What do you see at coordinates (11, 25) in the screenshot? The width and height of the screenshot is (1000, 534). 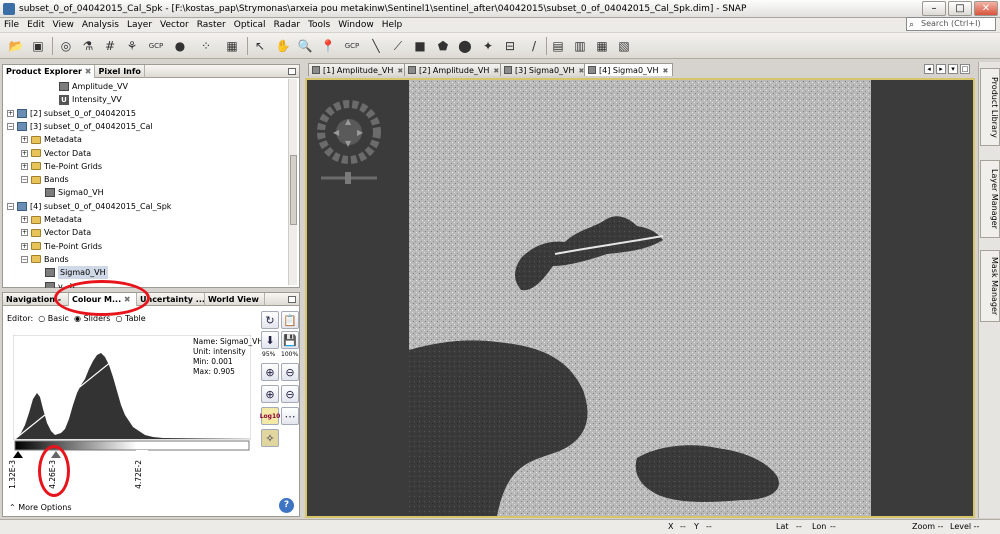 I see `menu-file: File` at bounding box center [11, 25].